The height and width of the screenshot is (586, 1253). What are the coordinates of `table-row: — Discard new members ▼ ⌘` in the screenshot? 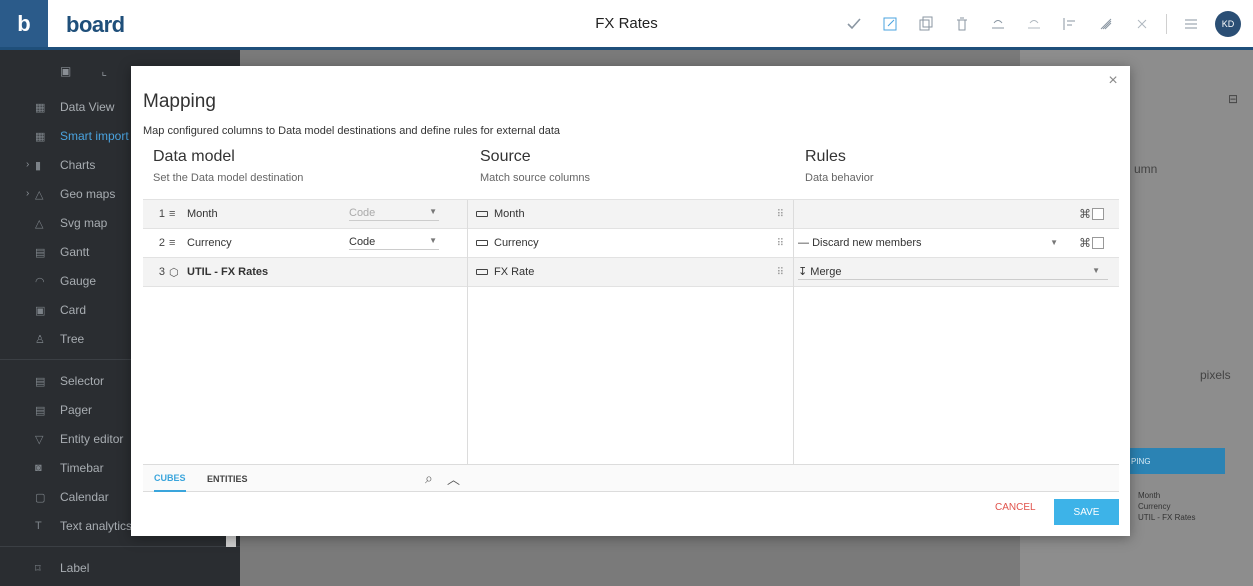 It's located at (956, 243).